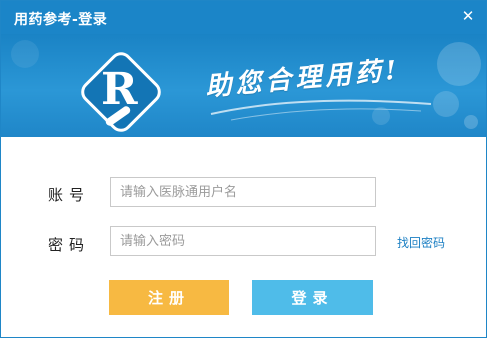 Image resolution: width=487 pixels, height=338 pixels. What do you see at coordinates (421, 242) in the screenshot?
I see `forgot-password-link: 找回密码` at bounding box center [421, 242].